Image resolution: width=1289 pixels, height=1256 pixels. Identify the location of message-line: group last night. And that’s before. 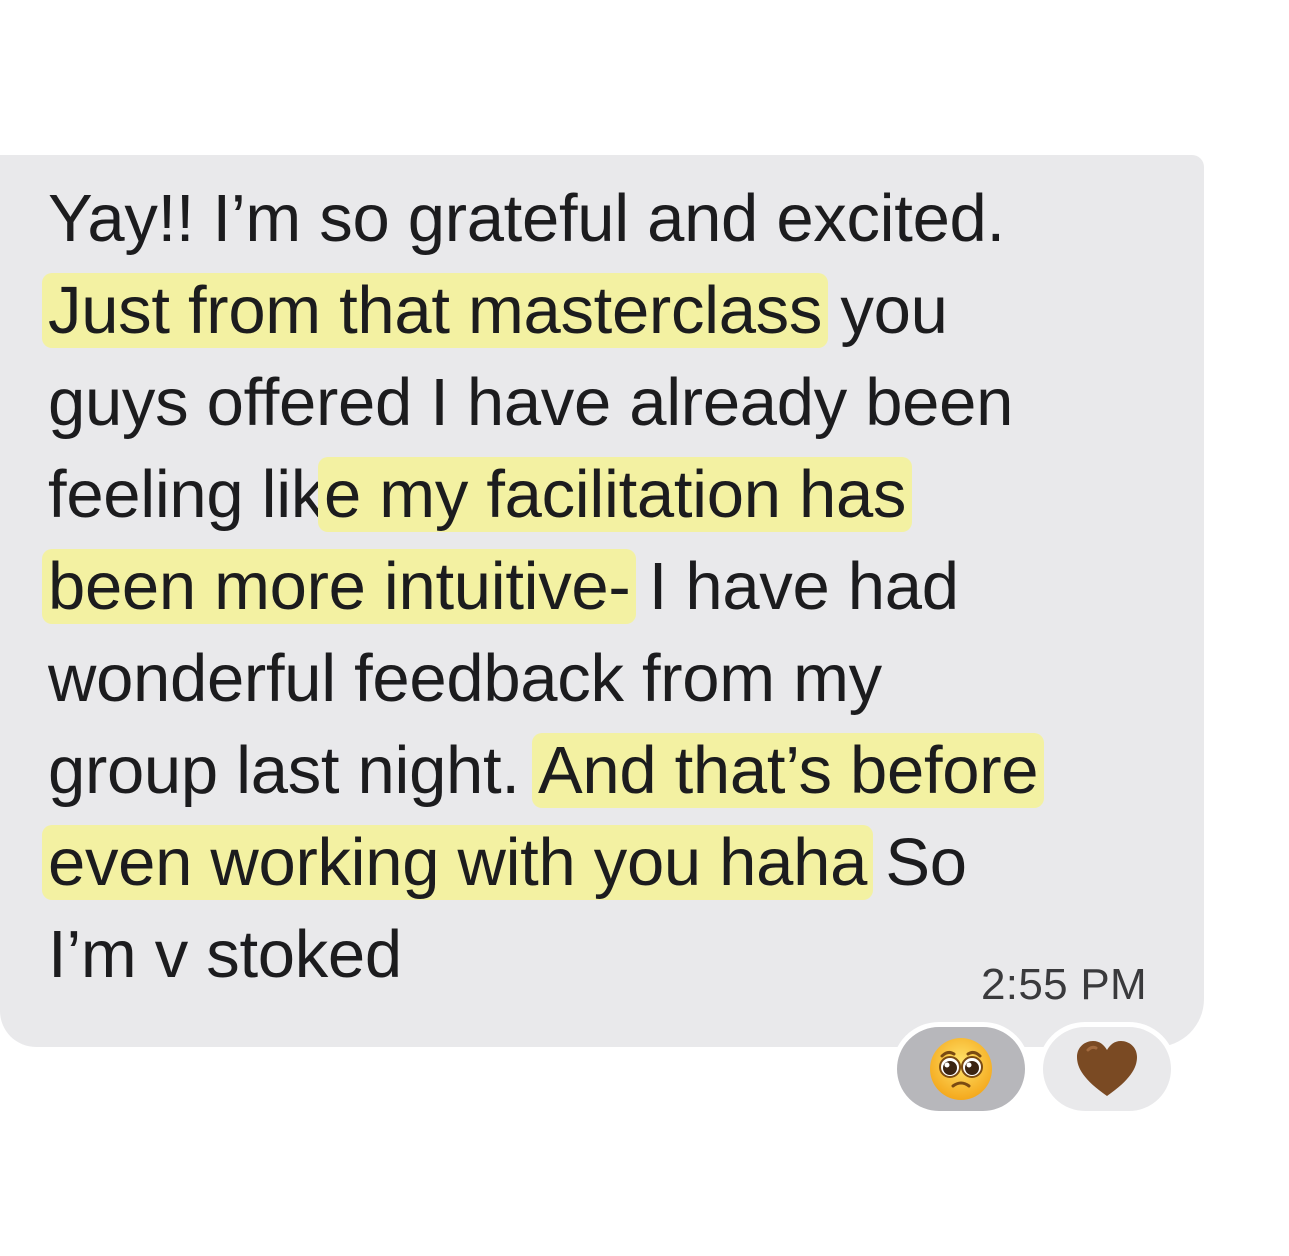
(546, 771).